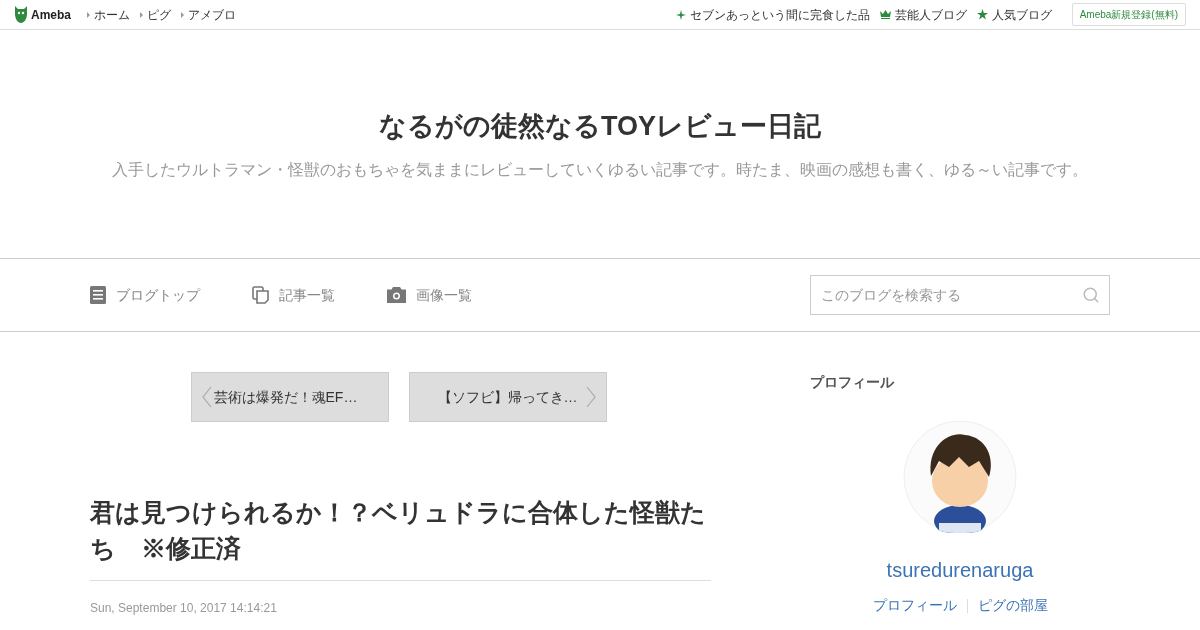 The image size is (1200, 630). What do you see at coordinates (1021, 14) in the screenshot?
I see `top-link: 人気ブログ` at bounding box center [1021, 14].